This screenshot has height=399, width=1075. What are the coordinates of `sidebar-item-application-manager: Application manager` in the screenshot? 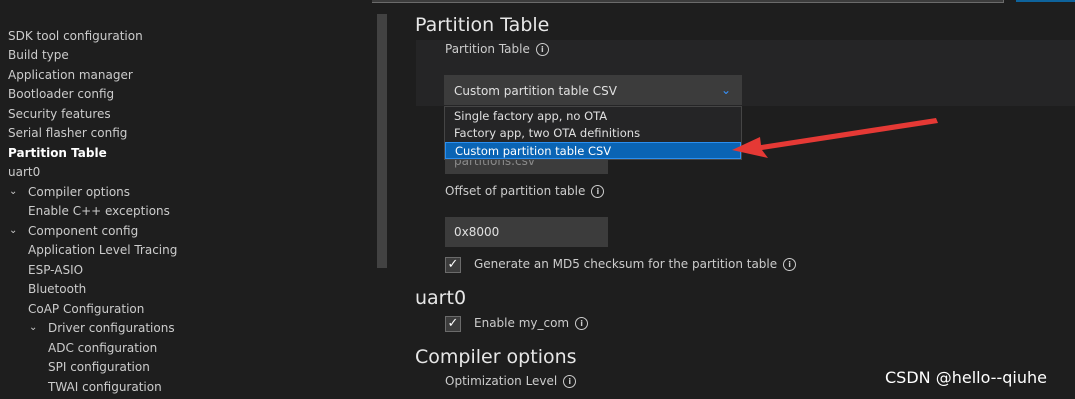 It's located at (70, 75).